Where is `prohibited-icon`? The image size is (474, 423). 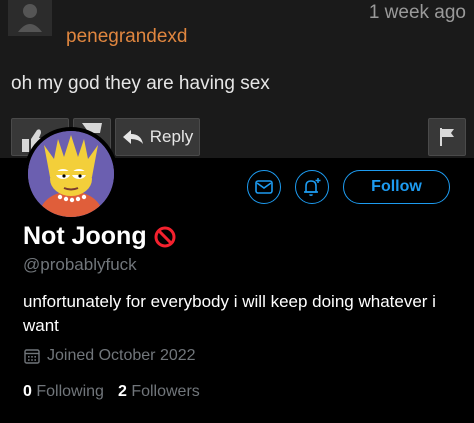 prohibited-icon is located at coordinates (165, 236).